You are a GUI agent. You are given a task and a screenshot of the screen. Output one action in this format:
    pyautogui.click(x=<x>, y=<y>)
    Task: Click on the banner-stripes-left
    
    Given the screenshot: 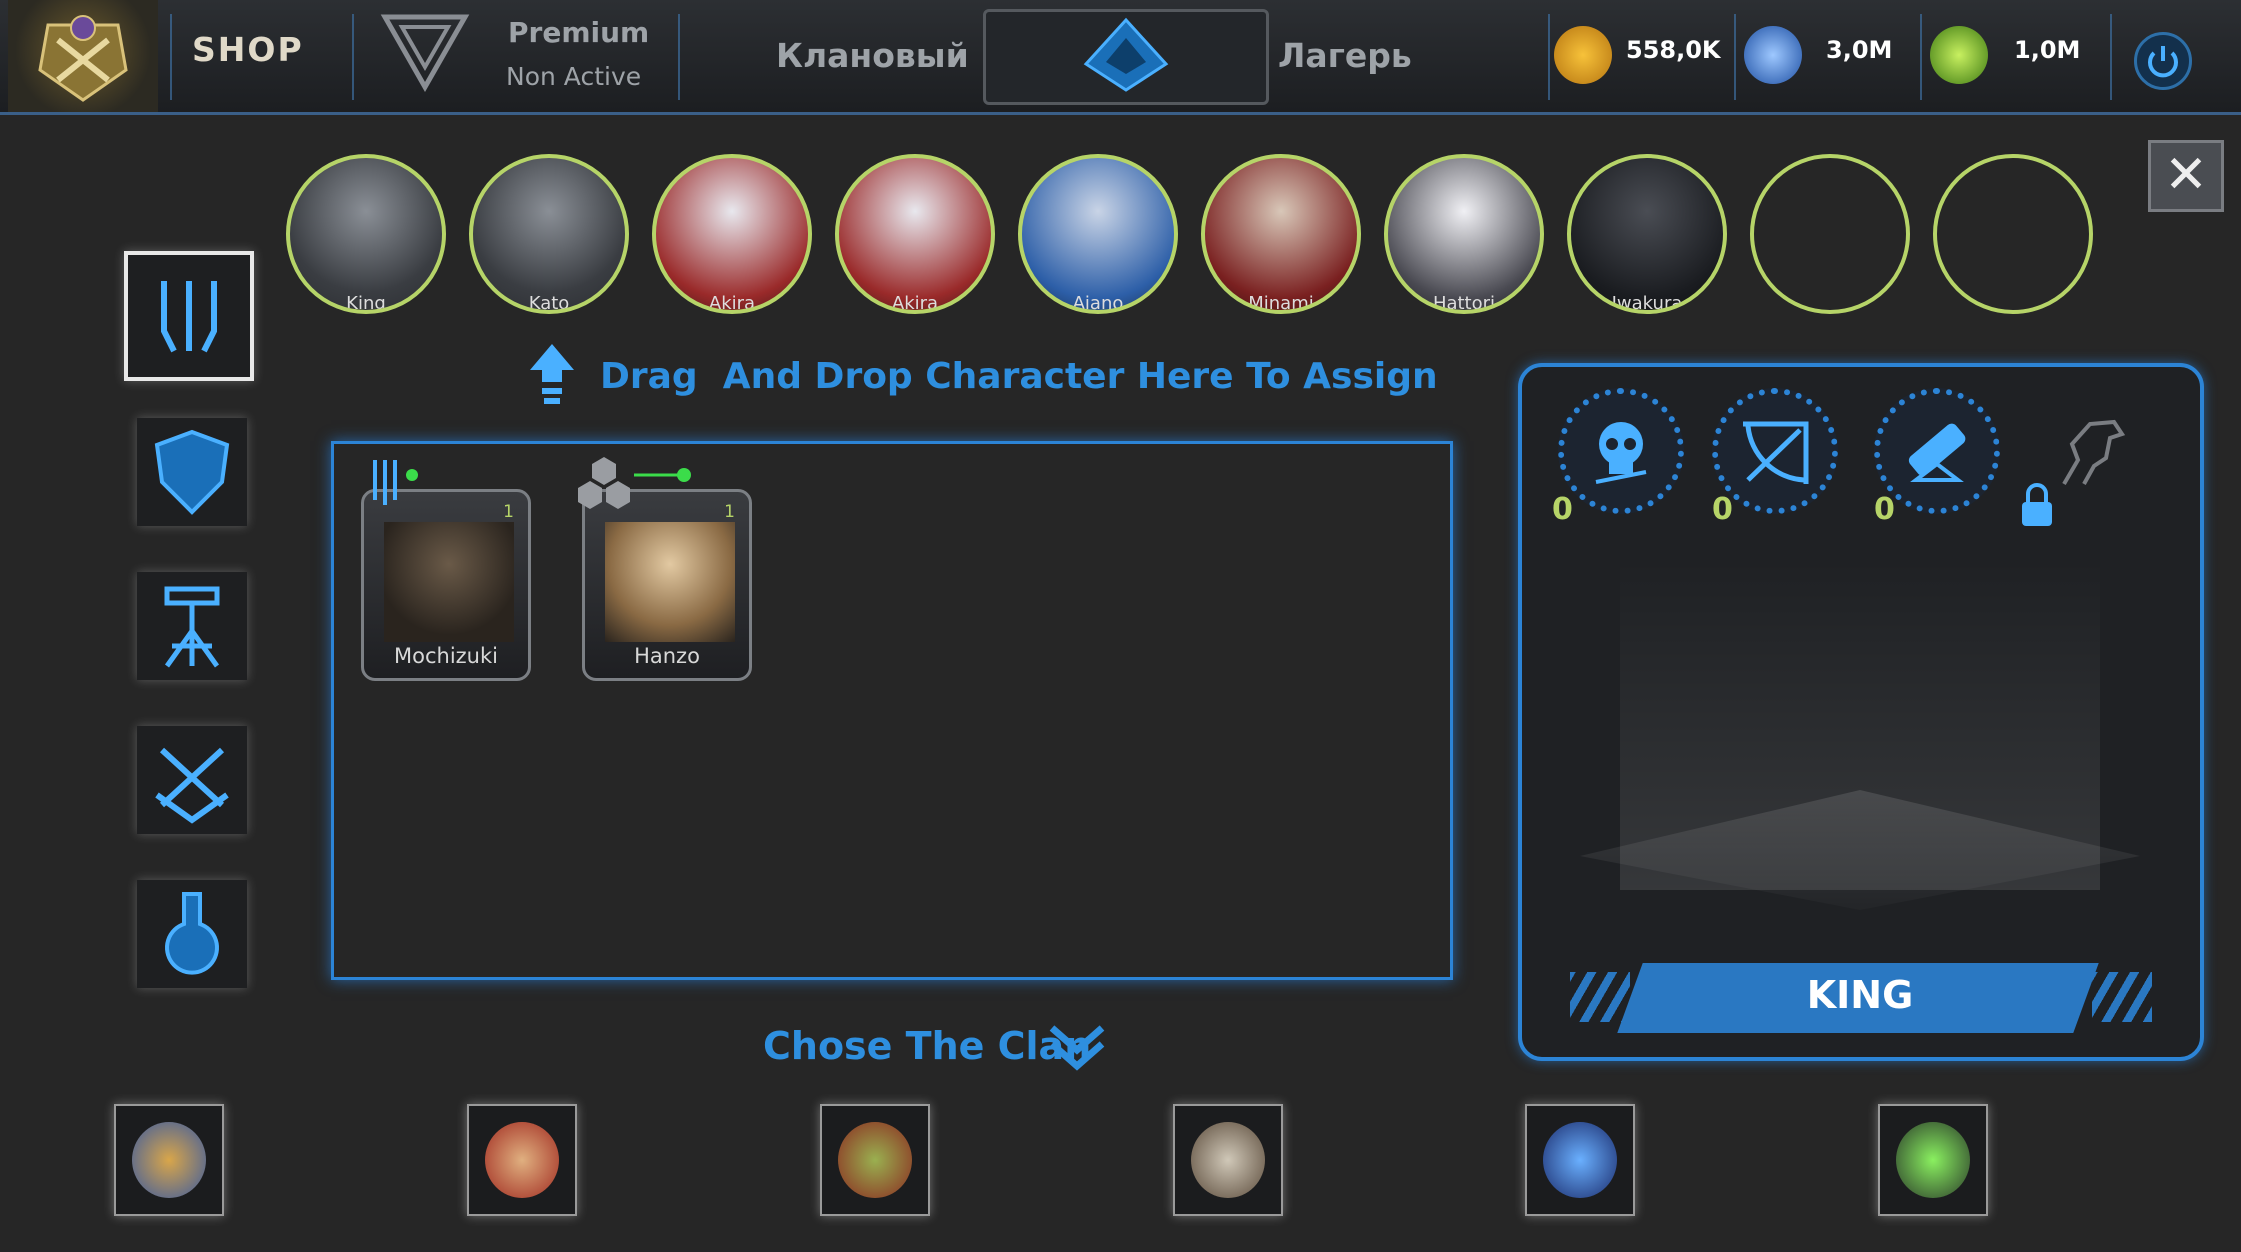 What is the action you would take?
    pyautogui.click(x=1600, y=997)
    